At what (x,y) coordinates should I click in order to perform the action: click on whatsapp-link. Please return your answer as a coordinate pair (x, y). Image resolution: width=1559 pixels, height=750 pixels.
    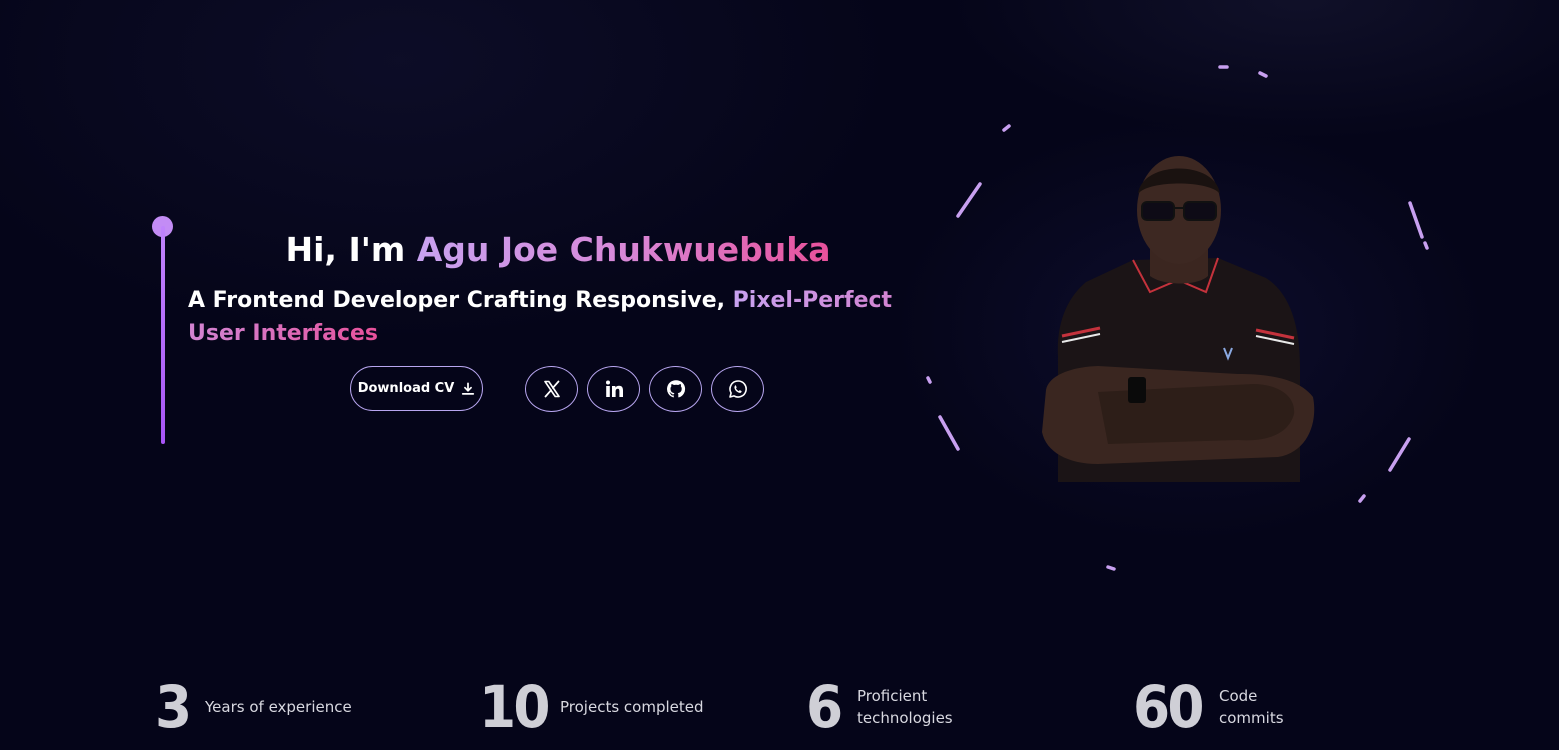
    Looking at the image, I should click on (737, 389).